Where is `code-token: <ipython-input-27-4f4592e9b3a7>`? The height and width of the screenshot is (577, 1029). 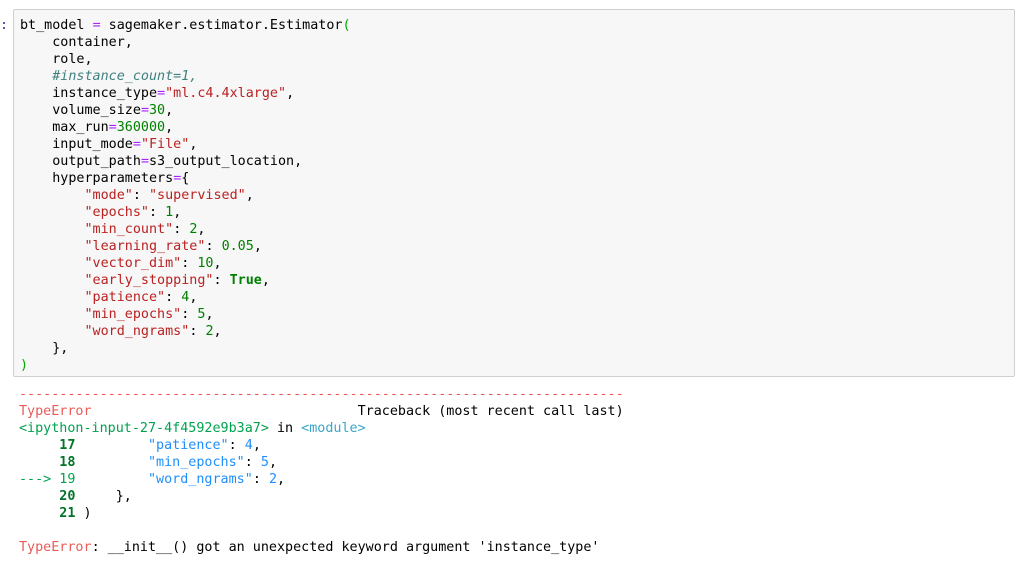 code-token: <ipython-input-27-4f4592e9b3a7> is located at coordinates (144, 428).